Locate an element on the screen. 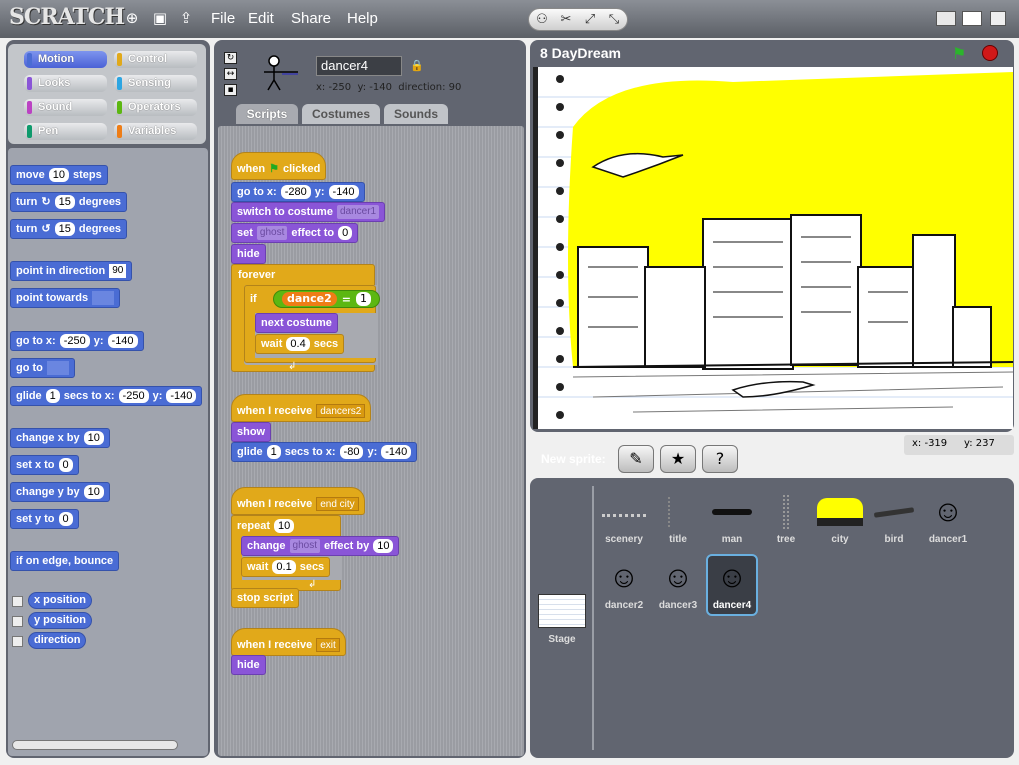  rotate-style-none-icon: ▪ is located at coordinates (230, 90).